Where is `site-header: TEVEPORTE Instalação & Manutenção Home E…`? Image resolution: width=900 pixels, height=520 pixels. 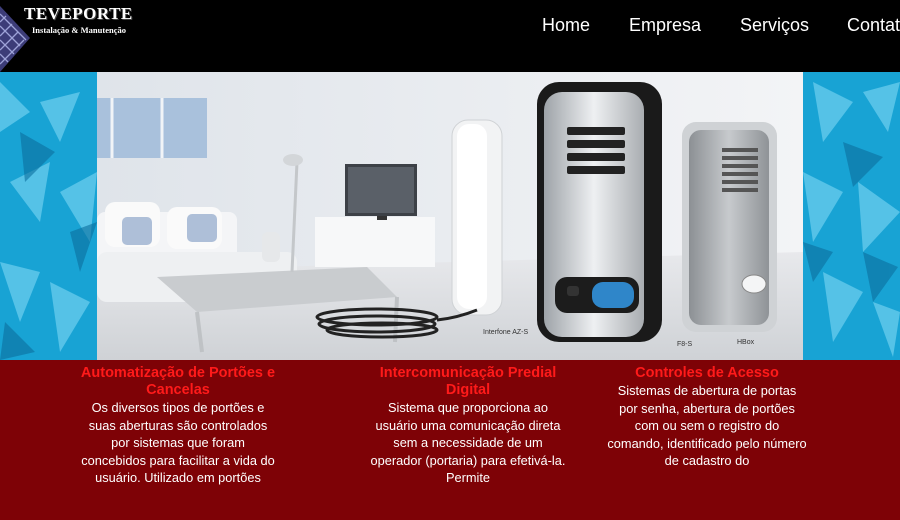
site-header: TEVEPORTE Instalação & Manutenção Home E… is located at coordinates (450, 36).